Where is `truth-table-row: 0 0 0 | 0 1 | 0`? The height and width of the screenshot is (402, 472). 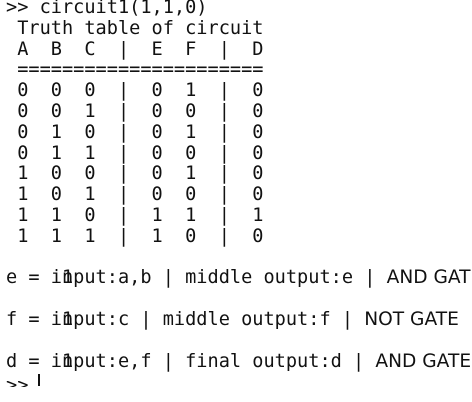
truth-table-row: 0 0 0 | 0 1 | 0 is located at coordinates (135, 91).